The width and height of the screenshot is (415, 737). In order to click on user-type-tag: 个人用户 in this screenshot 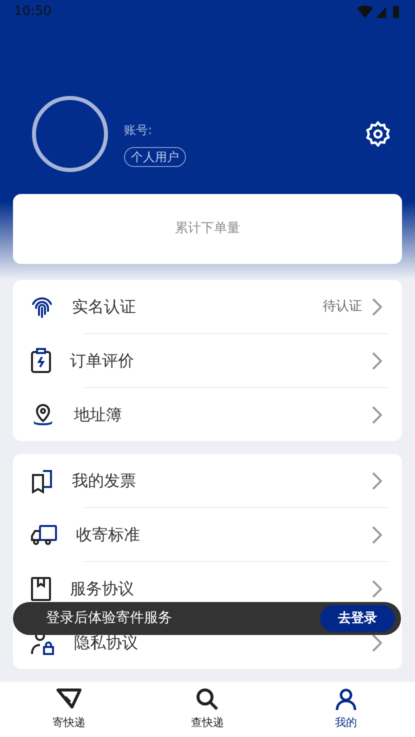, I will do `click(155, 156)`.